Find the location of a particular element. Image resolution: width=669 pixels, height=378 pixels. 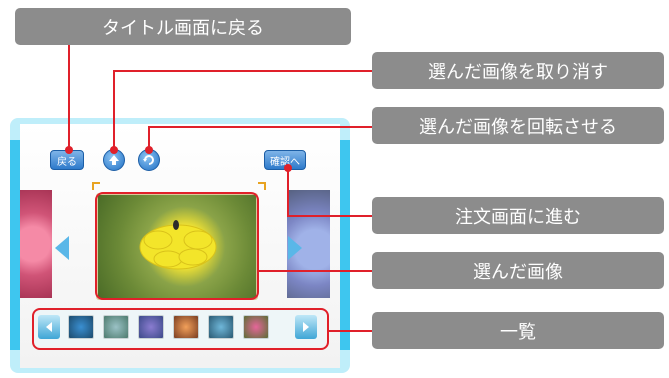

callout-rotate-image: 選んだ画像を回転させる is located at coordinates (518, 125).